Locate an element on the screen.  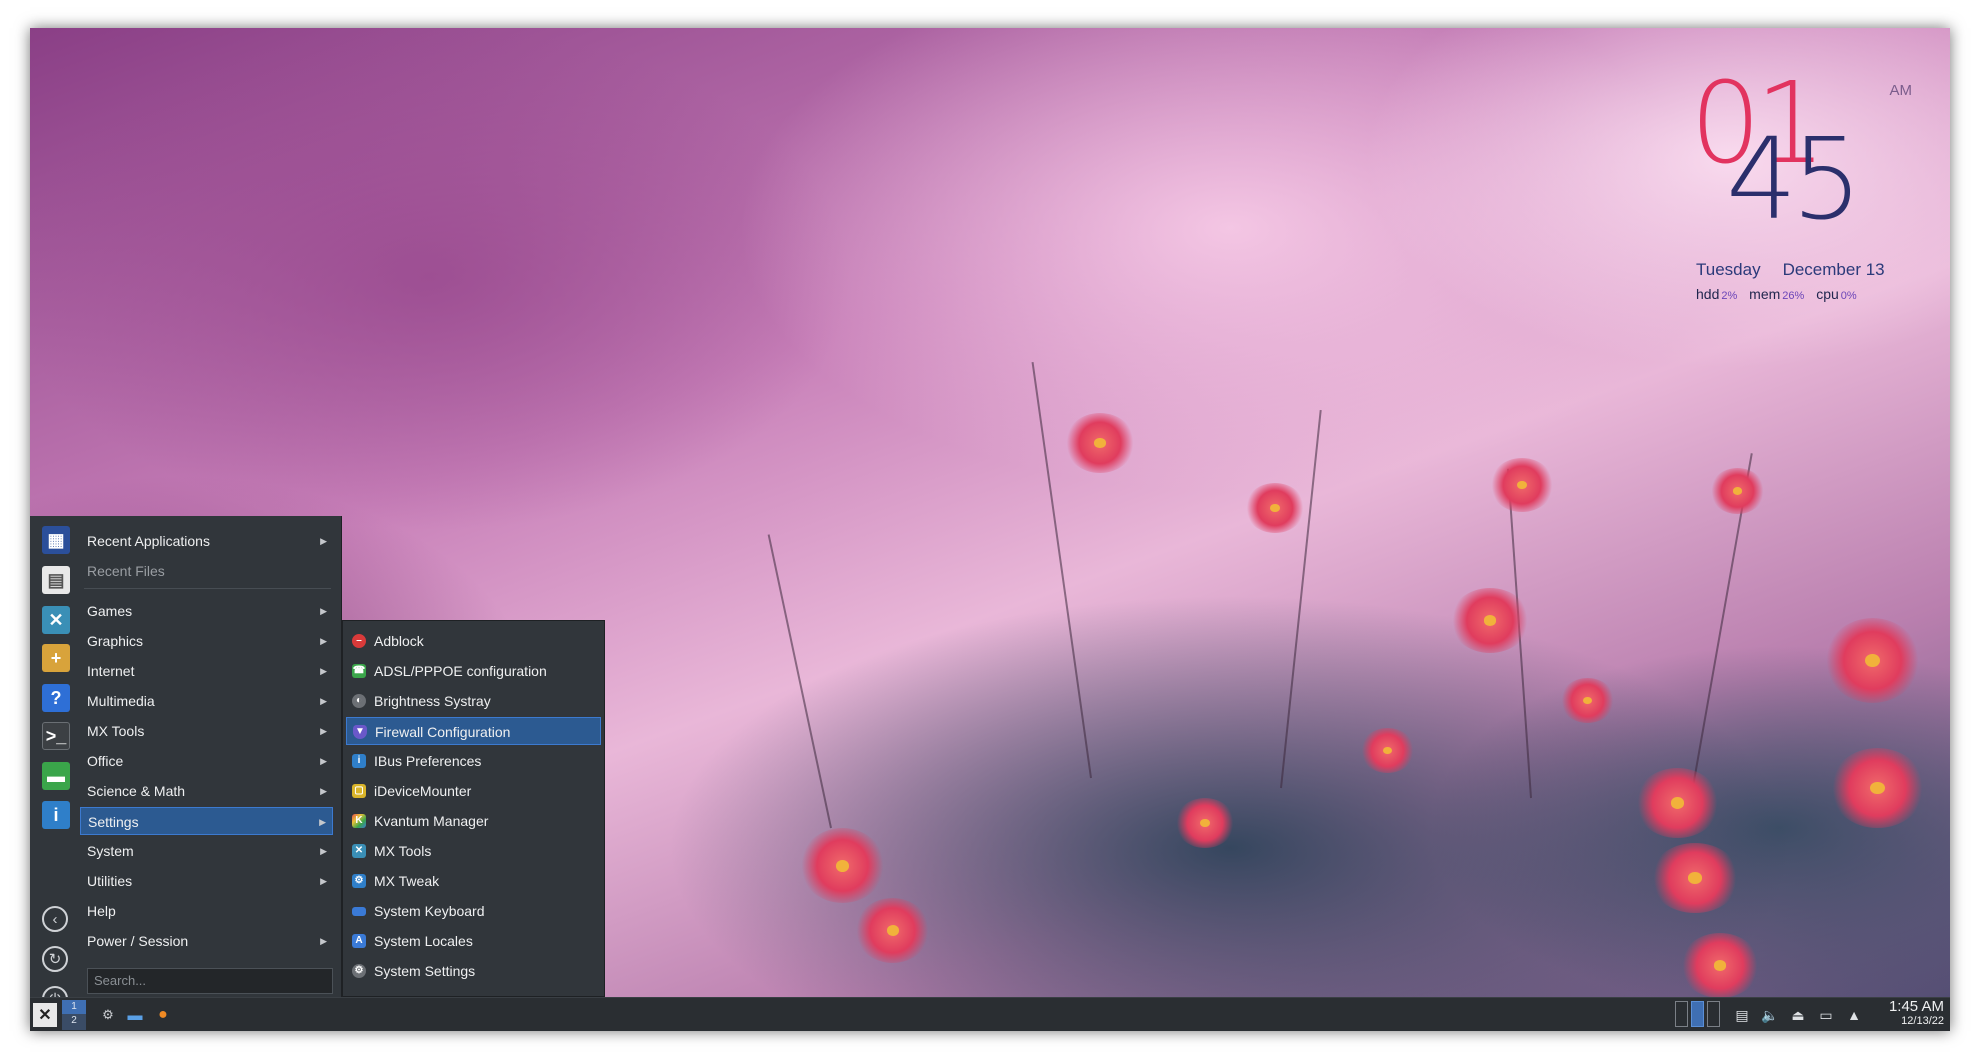
clock-weekday: Tuesday is located at coordinates (1728, 269).